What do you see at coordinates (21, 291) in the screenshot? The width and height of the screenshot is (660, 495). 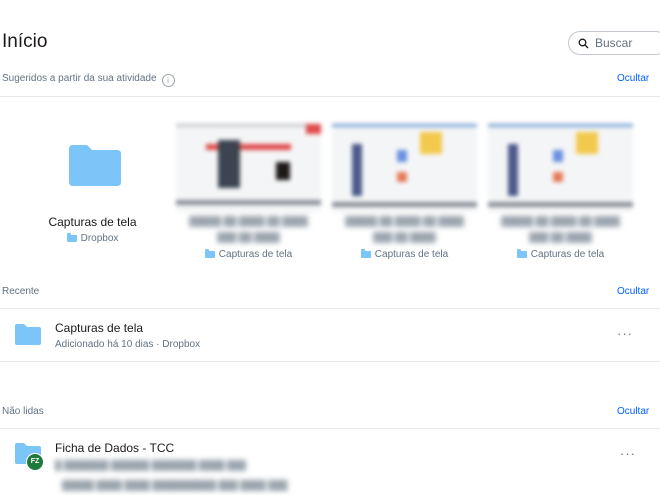 I see `recent-section-title: Recente` at bounding box center [21, 291].